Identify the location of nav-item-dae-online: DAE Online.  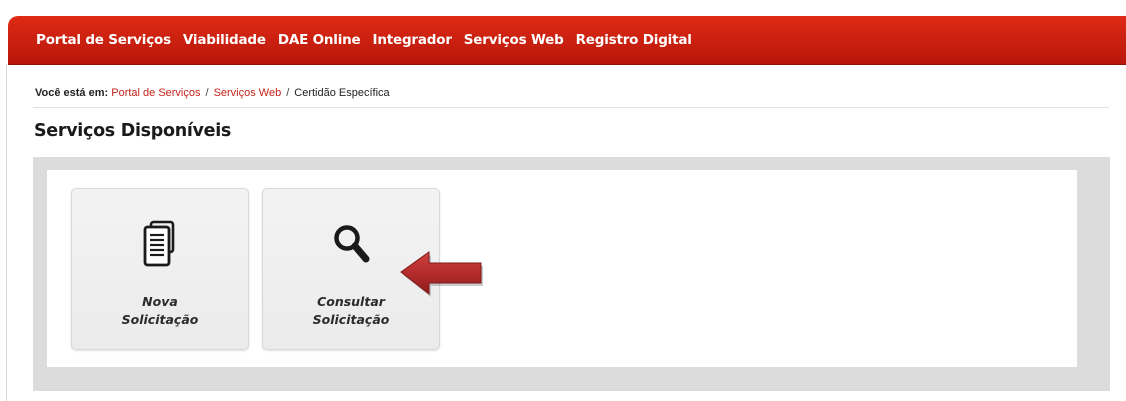
(319, 40).